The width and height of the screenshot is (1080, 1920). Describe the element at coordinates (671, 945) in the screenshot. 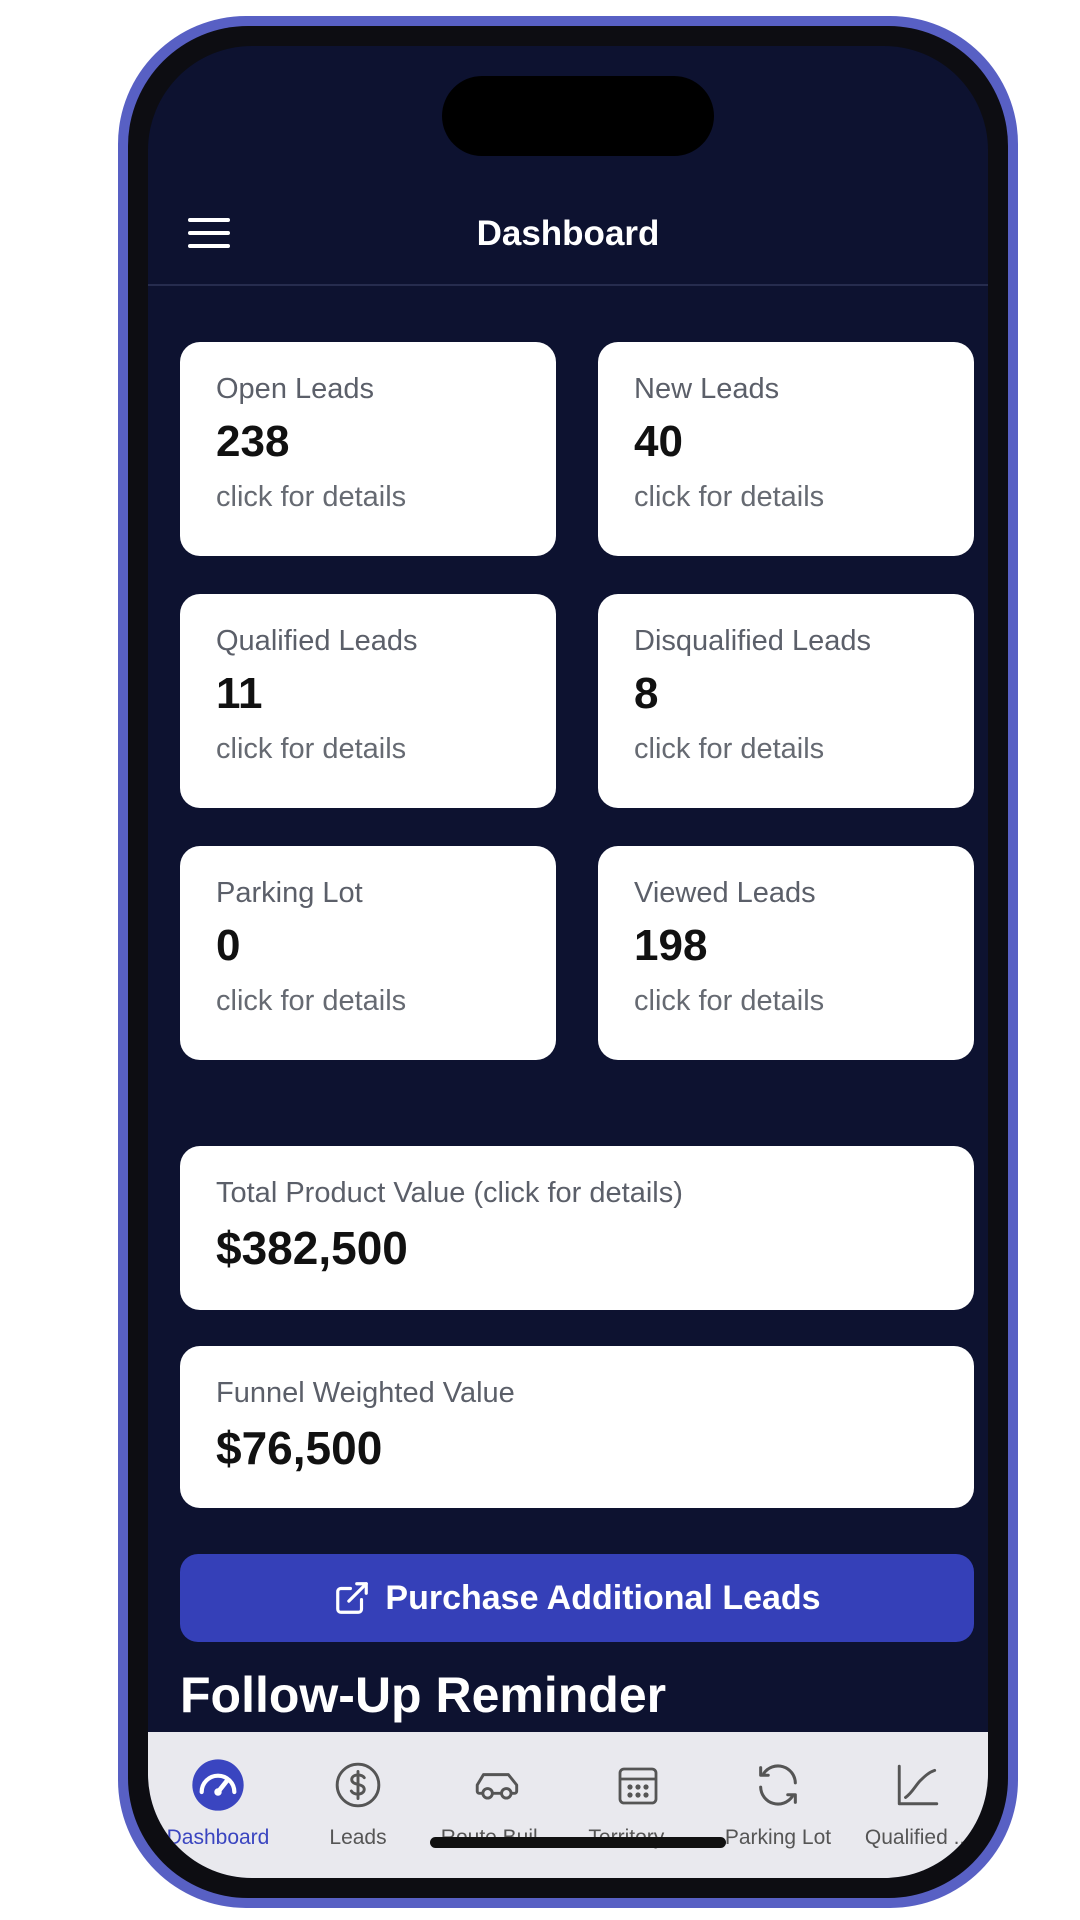

I see `card-value: 198` at that location.